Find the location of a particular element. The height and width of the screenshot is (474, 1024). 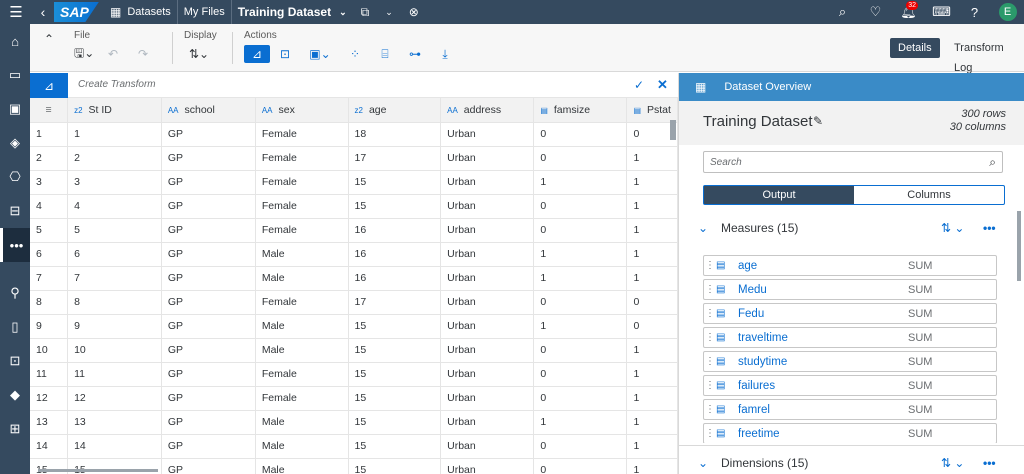

table-row: 10 10 GP Male 15 Urban 0 1 is located at coordinates (354, 350).